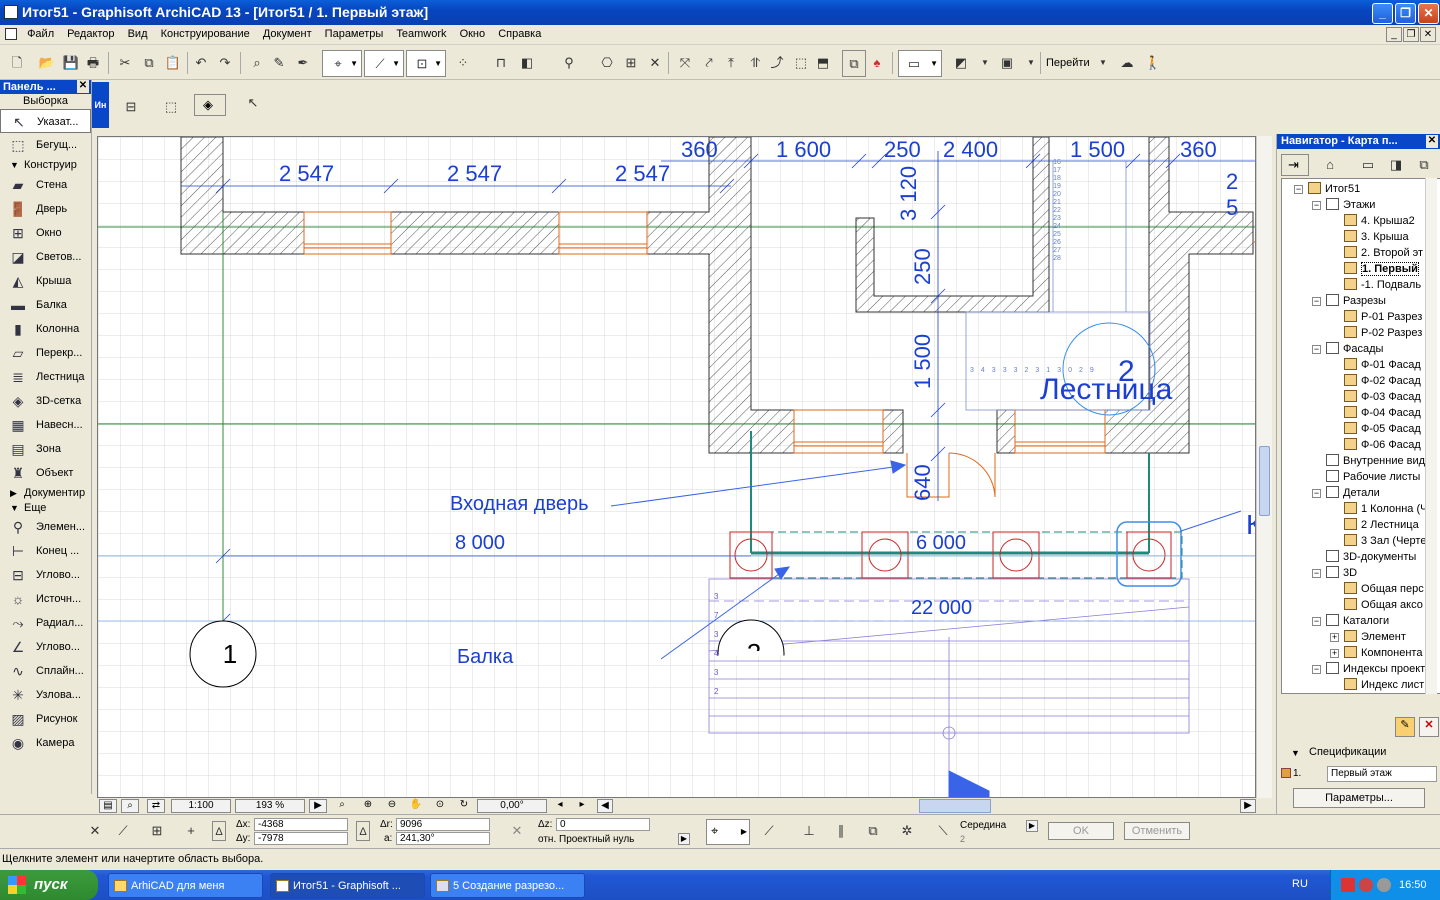 The width and height of the screenshot is (1440, 900). I want to click on tree-item: 3 Зал (Черте, so click(1385, 541).